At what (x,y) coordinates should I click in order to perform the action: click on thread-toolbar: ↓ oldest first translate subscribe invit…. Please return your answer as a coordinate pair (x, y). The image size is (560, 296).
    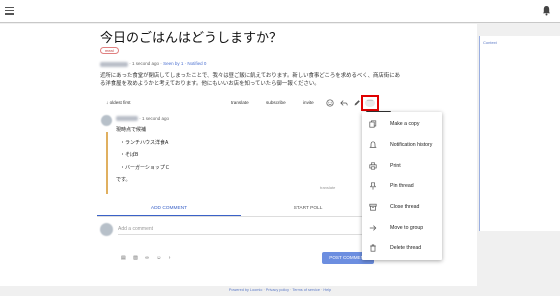
    Looking at the image, I should click on (240, 103).